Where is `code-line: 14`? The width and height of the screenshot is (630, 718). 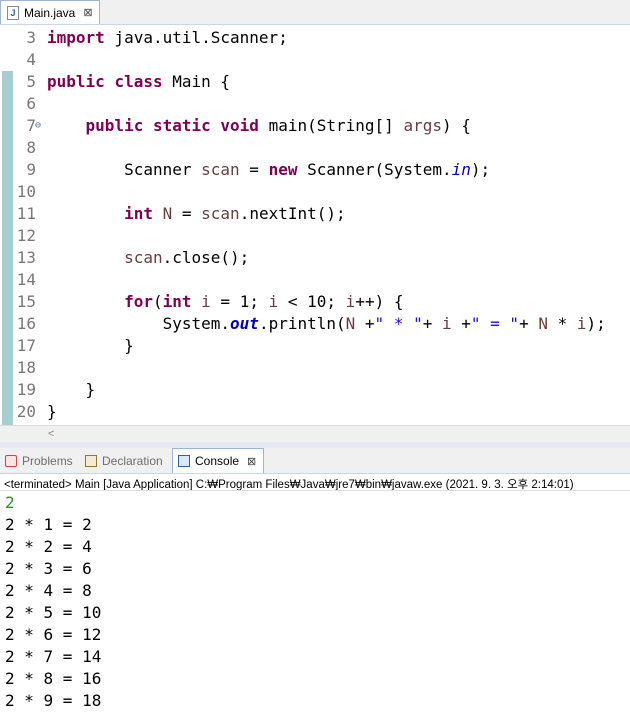 code-line: 14 is located at coordinates (315, 280).